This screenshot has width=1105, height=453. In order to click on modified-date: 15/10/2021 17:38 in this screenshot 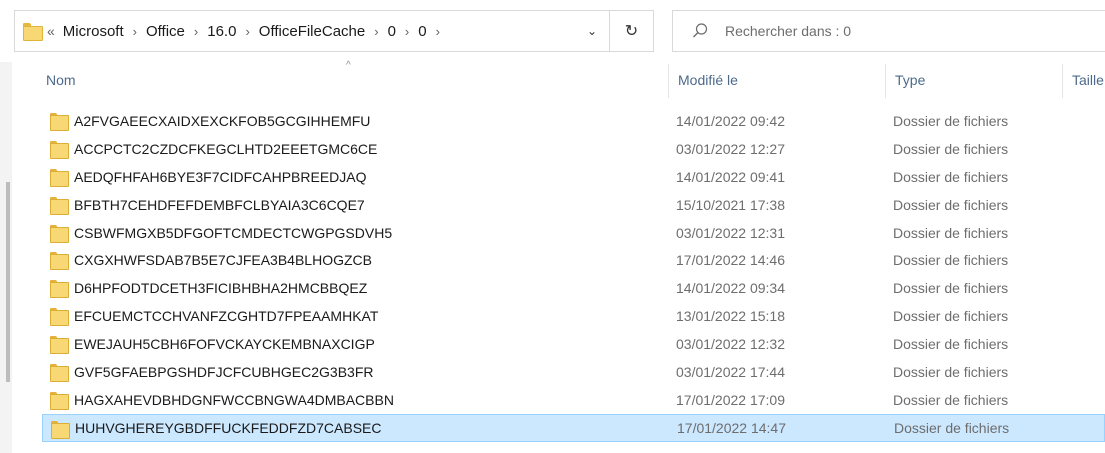, I will do `click(730, 204)`.